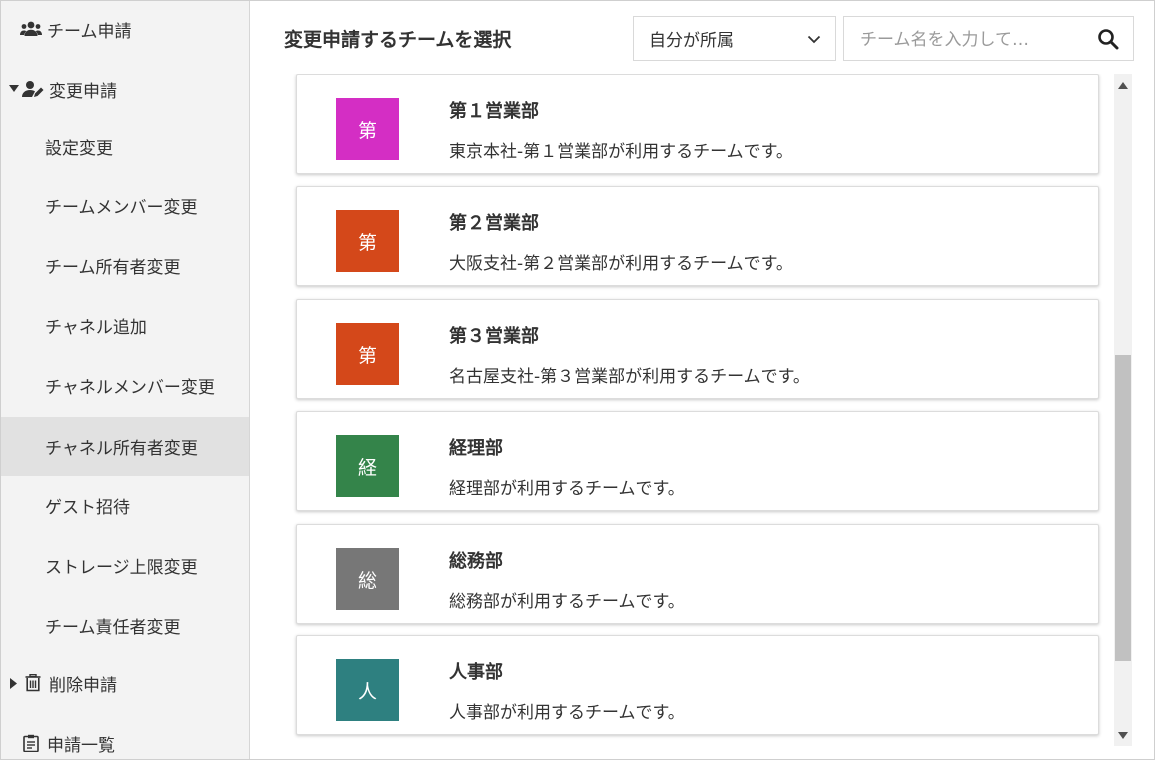 The image size is (1155, 760). I want to click on team-card: 第 第２営業部 大阪支社-第２営業部が利用するチームです。, so click(697, 236).